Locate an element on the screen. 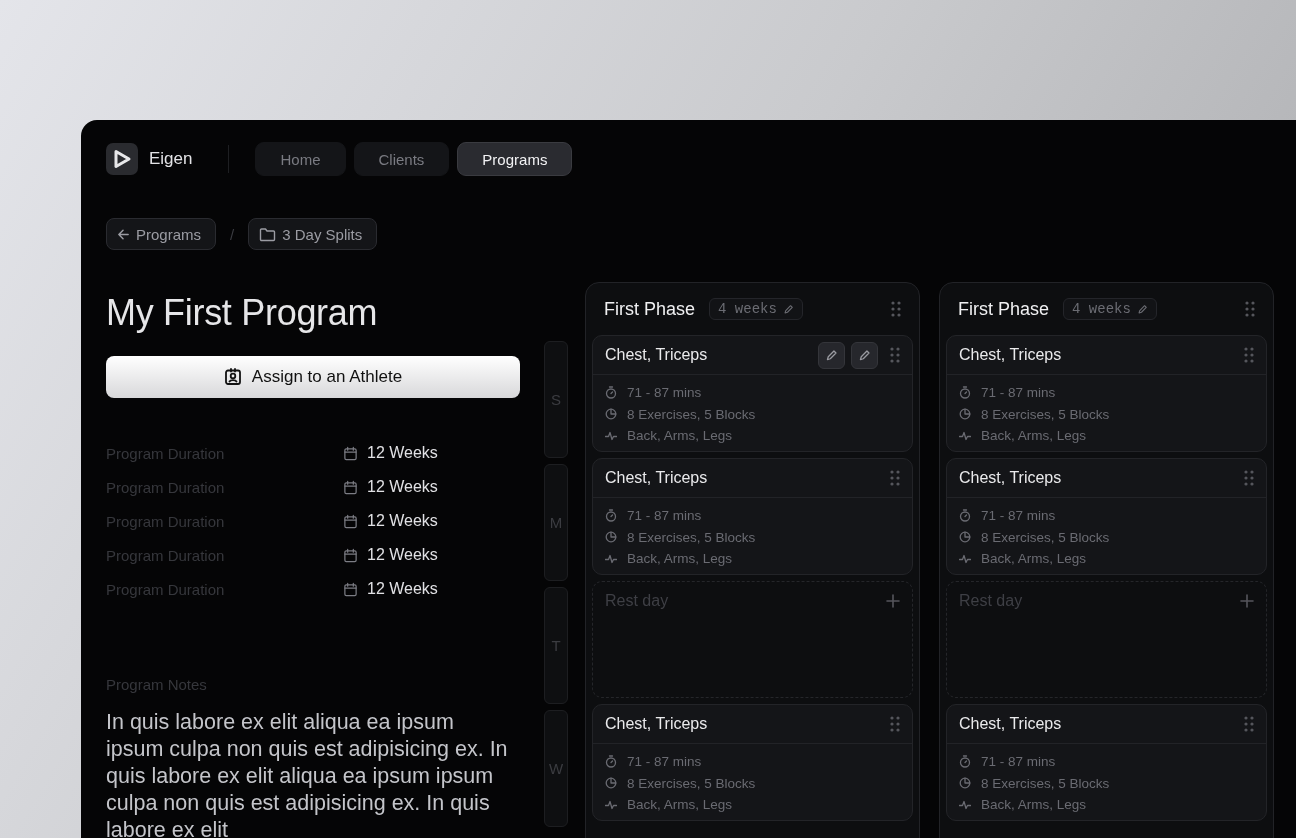 This screenshot has height=838, width=1296. program-notes: In quis labore ex elit aliqua ea ipsum ipsum culpa non quis est adipisicing ex. In quis labore ex elit aliqua ea ipsum ipsum culpa non quis est adipisicing ex. In quis labore ex elit is located at coordinates (307, 773).